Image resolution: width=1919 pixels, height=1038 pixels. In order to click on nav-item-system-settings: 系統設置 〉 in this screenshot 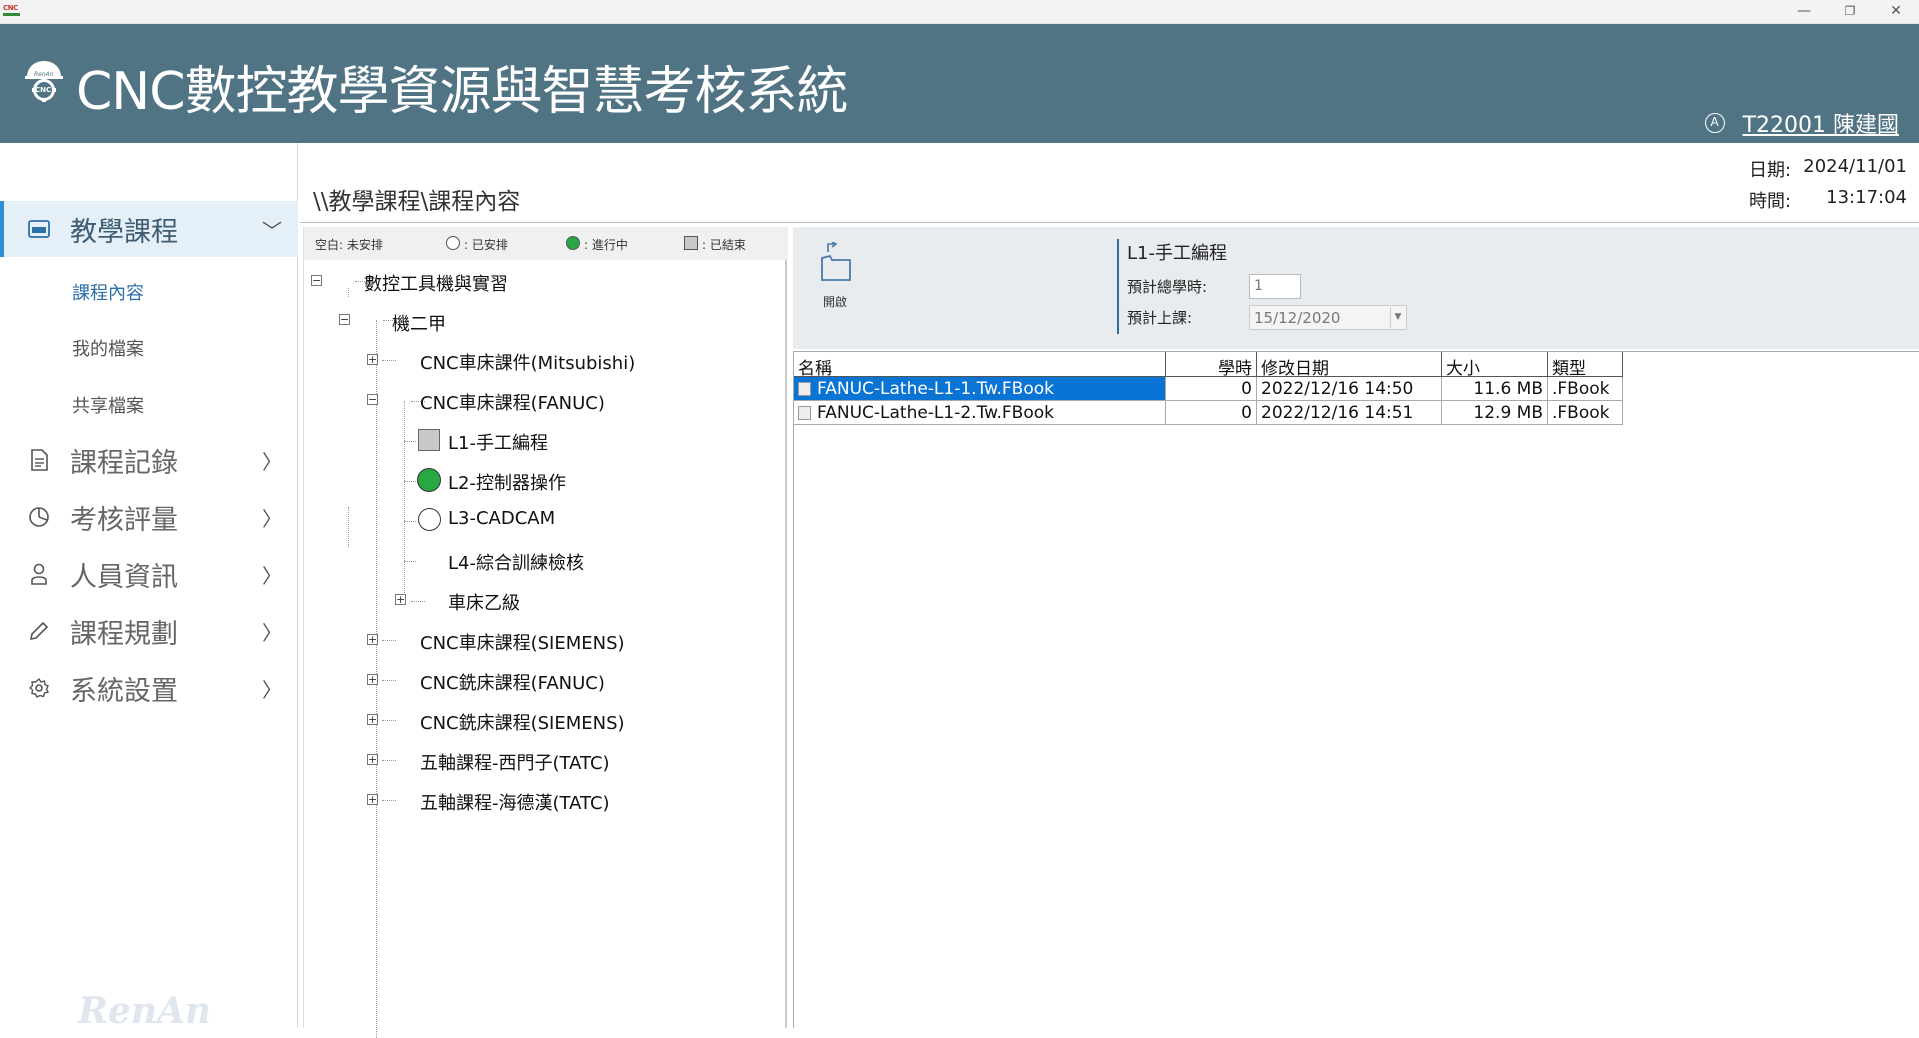, I will do `click(149, 688)`.